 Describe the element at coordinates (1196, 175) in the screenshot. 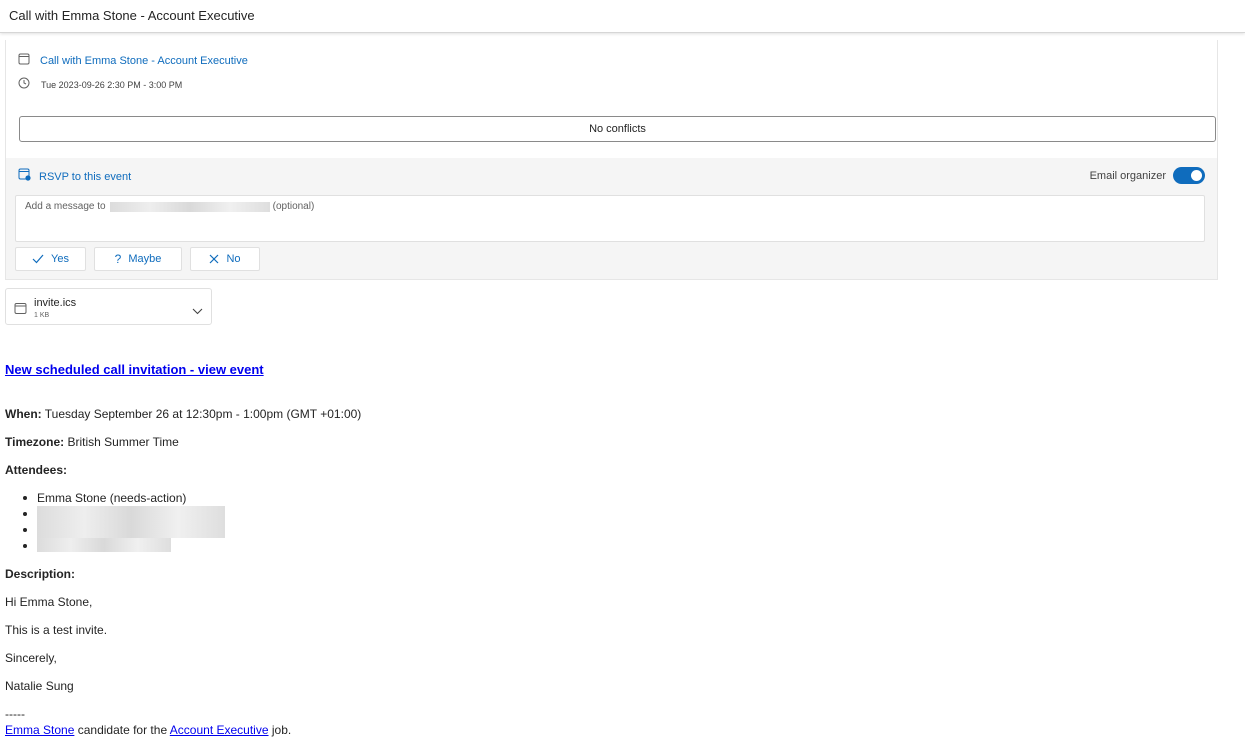

I see `toggle-knob` at that location.